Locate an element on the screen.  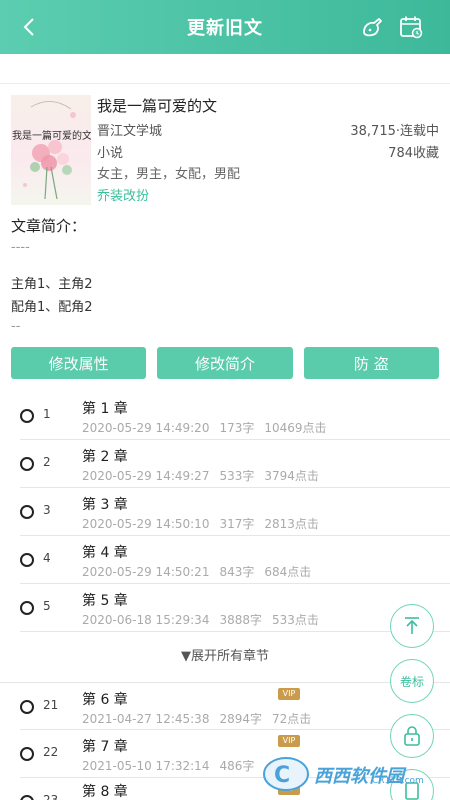
book-site: 晋江文学城 is located at coordinates (130, 131).